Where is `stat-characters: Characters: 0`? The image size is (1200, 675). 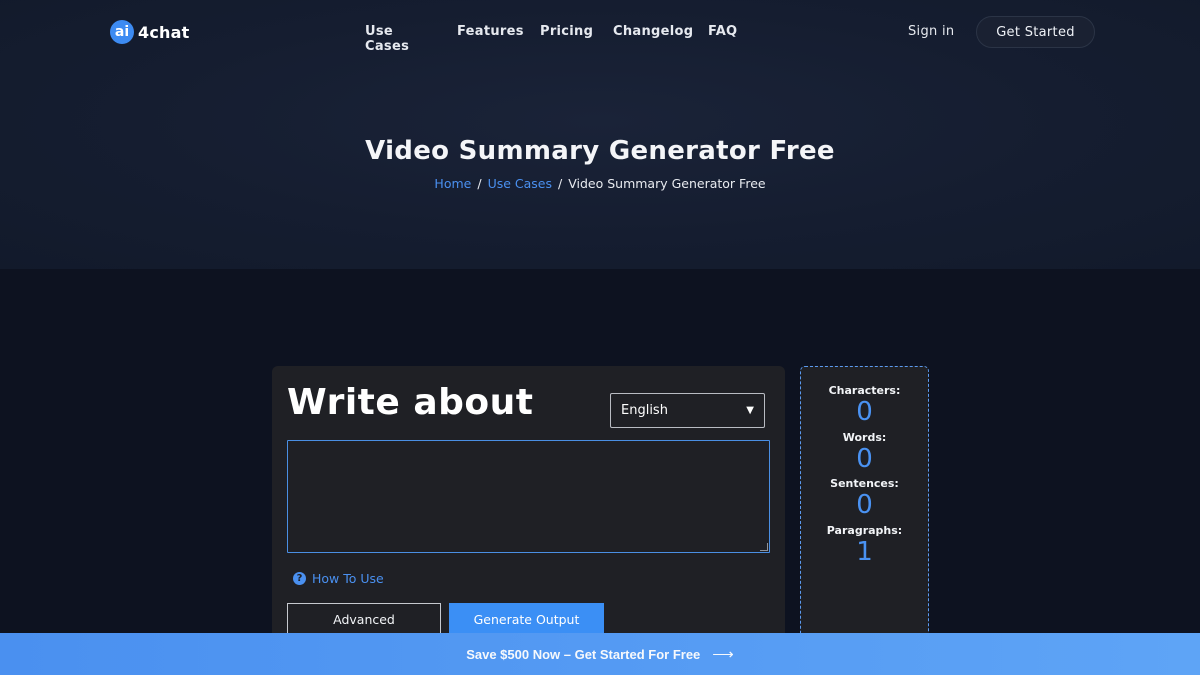
stat-characters: Characters: 0 is located at coordinates (864, 404).